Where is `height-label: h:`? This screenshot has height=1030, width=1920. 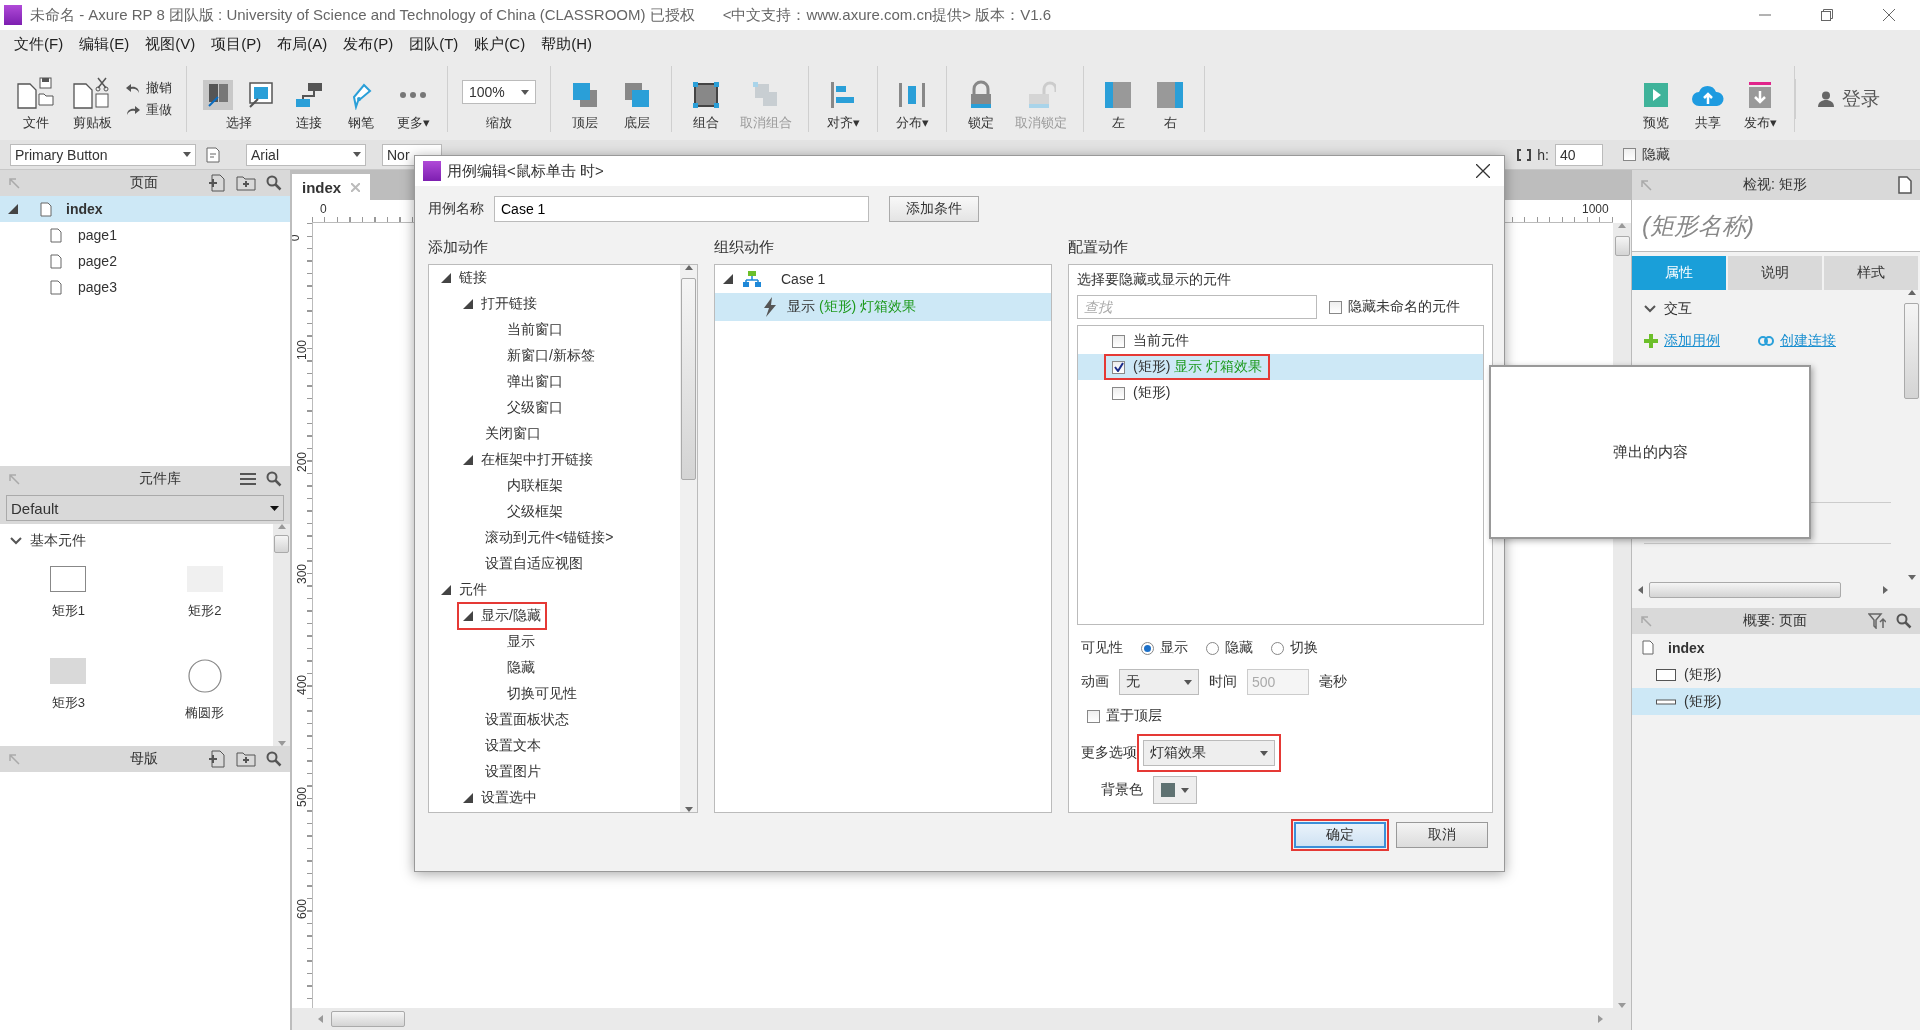 height-label: h: is located at coordinates (1543, 154).